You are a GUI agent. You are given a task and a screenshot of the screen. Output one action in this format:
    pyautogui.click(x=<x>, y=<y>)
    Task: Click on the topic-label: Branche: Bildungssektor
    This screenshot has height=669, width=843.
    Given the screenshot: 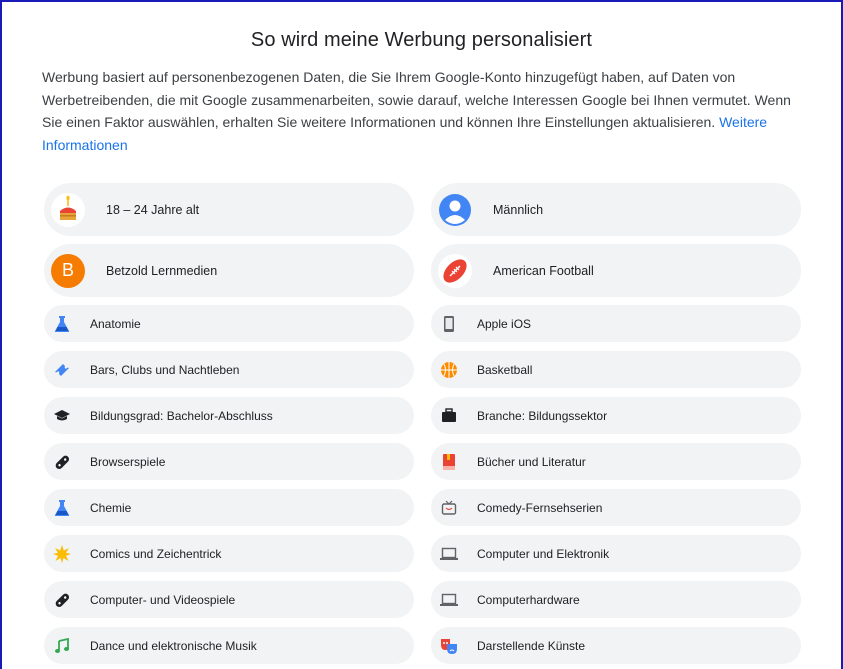 What is the action you would take?
    pyautogui.click(x=542, y=415)
    